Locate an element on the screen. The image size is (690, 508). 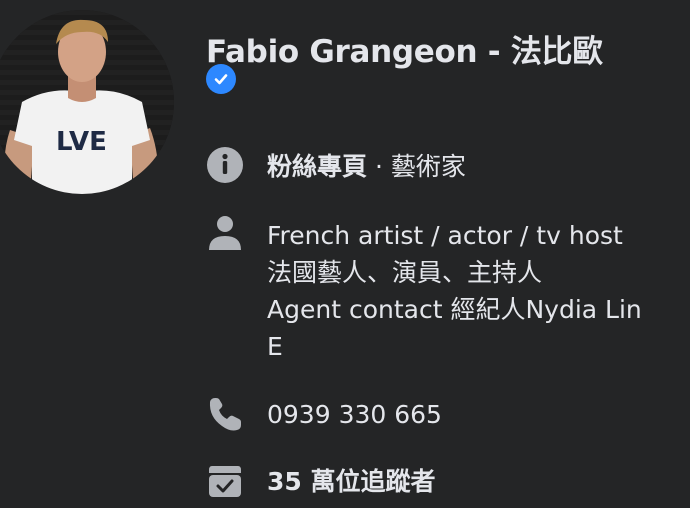
verified-badge-icon is located at coordinates (221, 79).